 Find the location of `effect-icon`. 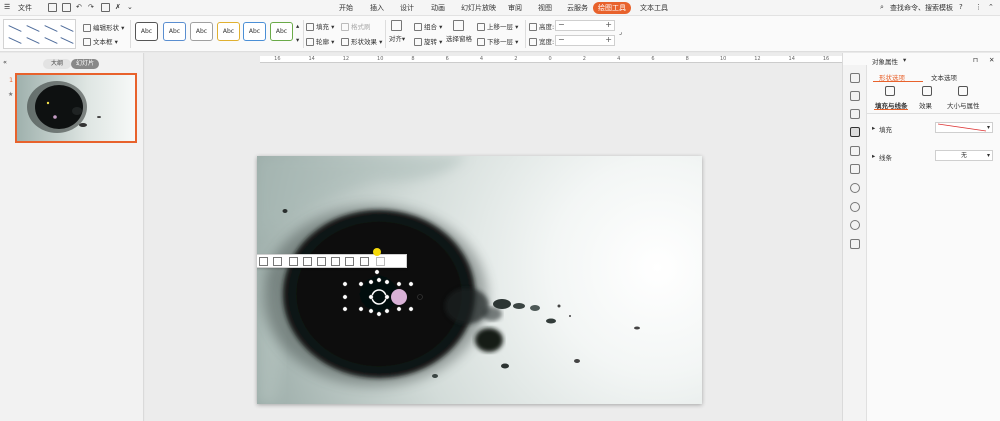

effect-icon is located at coordinates (927, 91).